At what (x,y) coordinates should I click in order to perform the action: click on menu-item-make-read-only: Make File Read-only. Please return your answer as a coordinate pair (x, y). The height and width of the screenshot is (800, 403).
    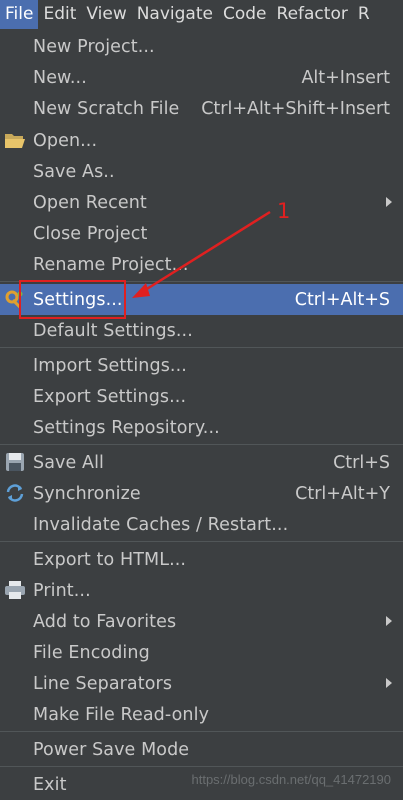
    Looking at the image, I should click on (201, 714).